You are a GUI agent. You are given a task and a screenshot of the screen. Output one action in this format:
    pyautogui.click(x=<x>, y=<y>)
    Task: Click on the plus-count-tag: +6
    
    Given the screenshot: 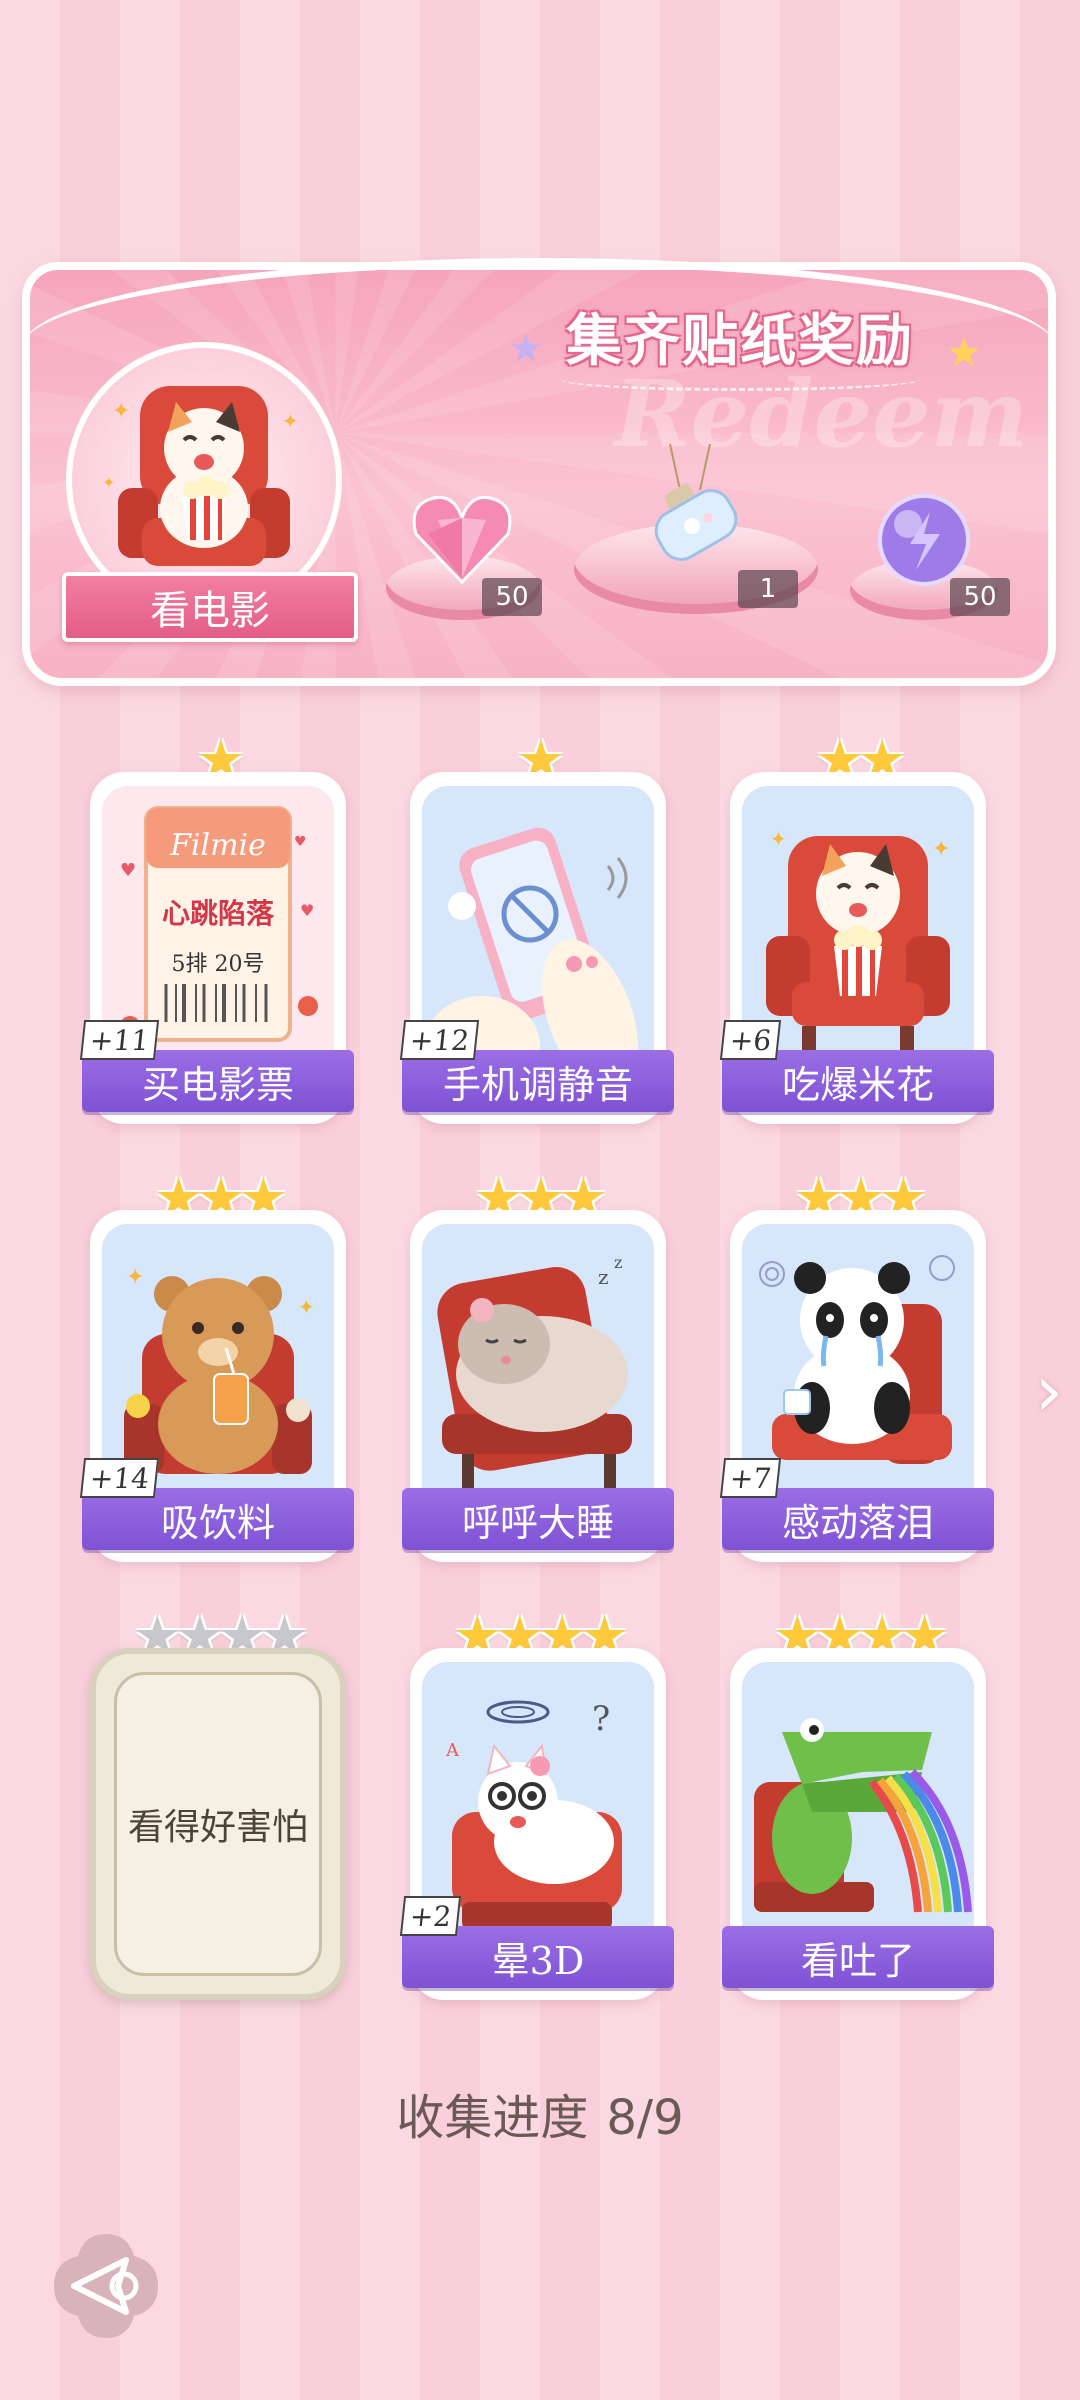 What is the action you would take?
    pyautogui.click(x=750, y=1040)
    